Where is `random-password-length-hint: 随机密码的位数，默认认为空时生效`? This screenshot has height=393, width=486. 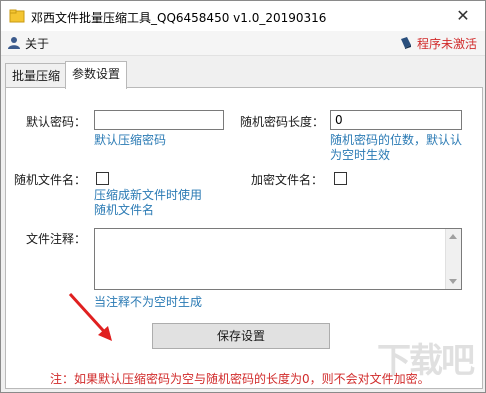 random-password-length-hint: 随机密码的位数，默认认为空时生效 is located at coordinates (396, 147).